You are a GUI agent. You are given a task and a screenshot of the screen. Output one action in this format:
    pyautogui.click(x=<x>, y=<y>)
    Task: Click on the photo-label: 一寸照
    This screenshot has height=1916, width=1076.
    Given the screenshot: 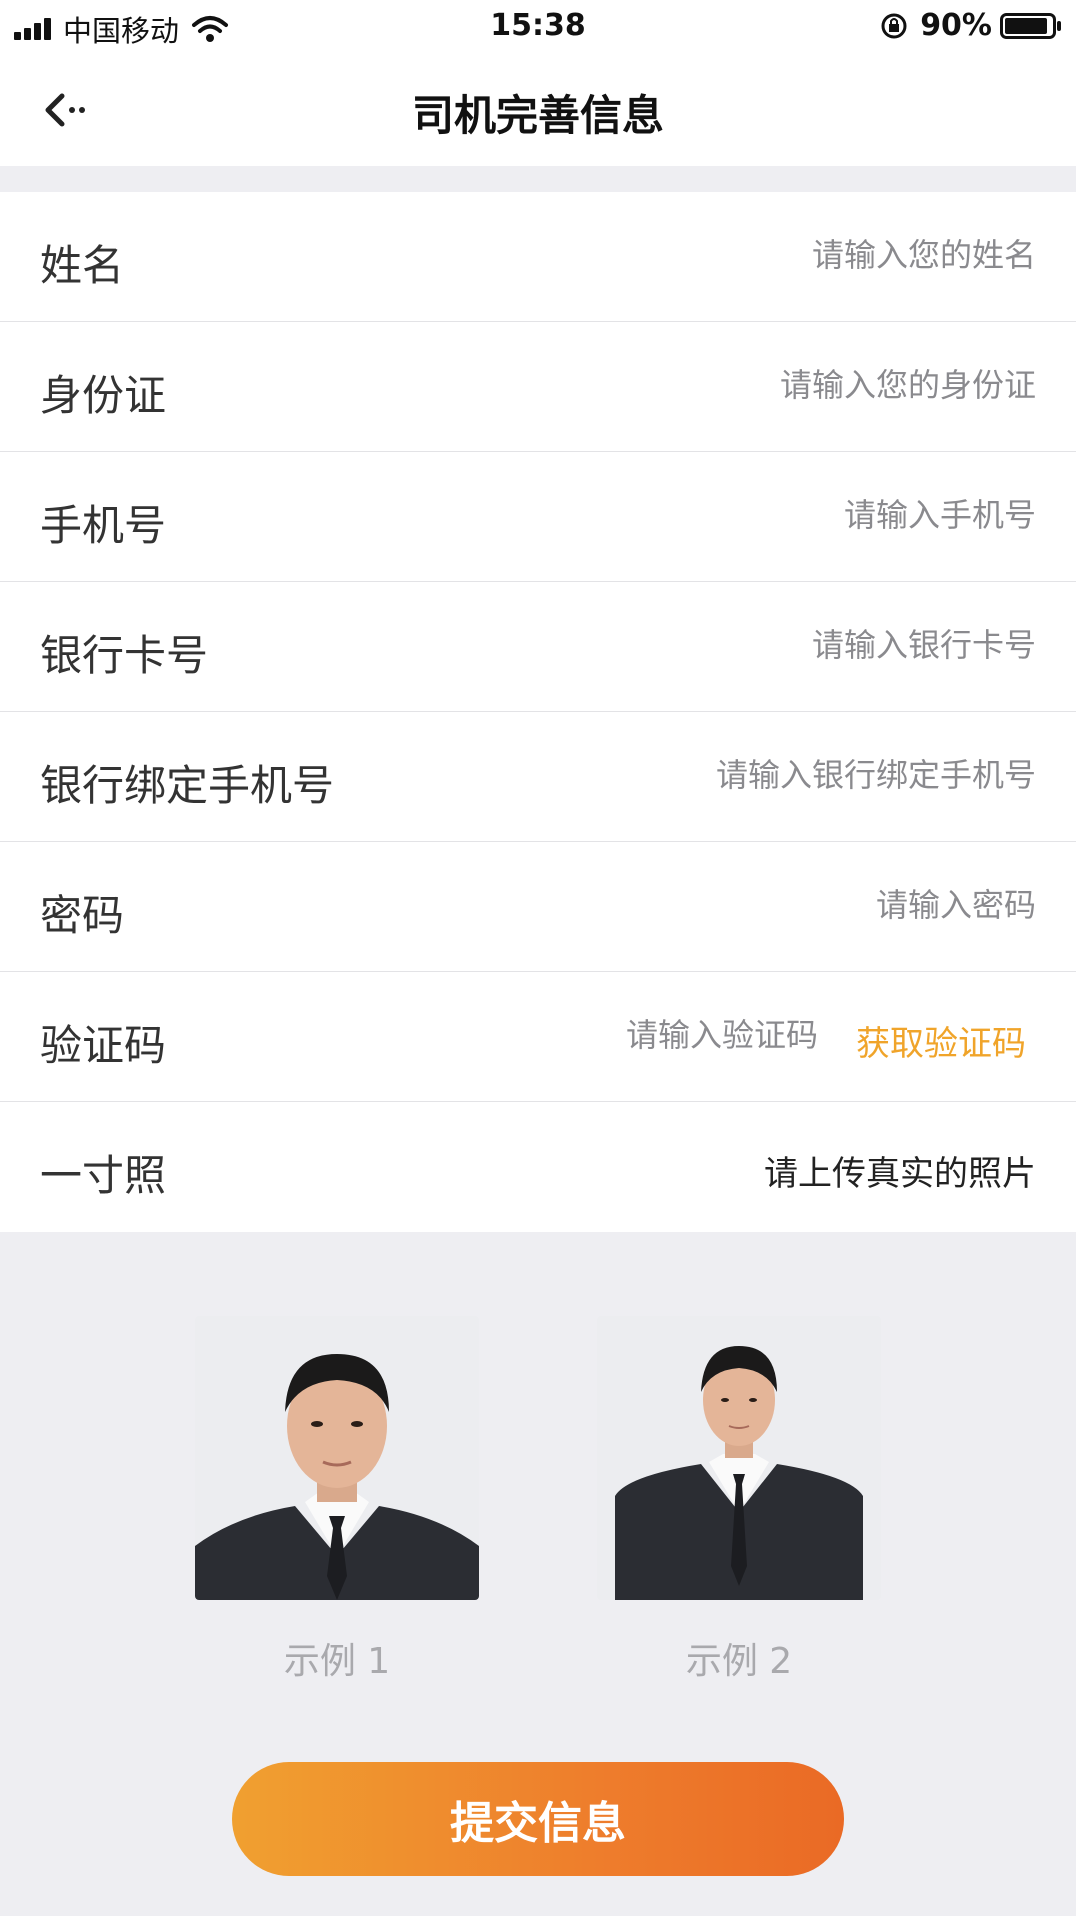 What is the action you would take?
    pyautogui.click(x=103, y=1175)
    